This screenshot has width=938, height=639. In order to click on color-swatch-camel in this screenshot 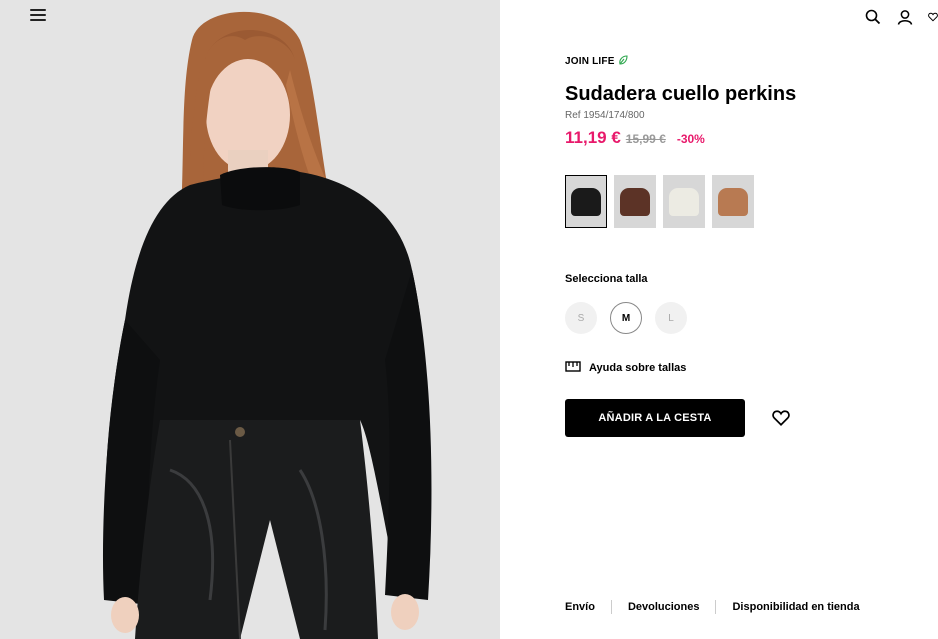, I will do `click(733, 201)`.